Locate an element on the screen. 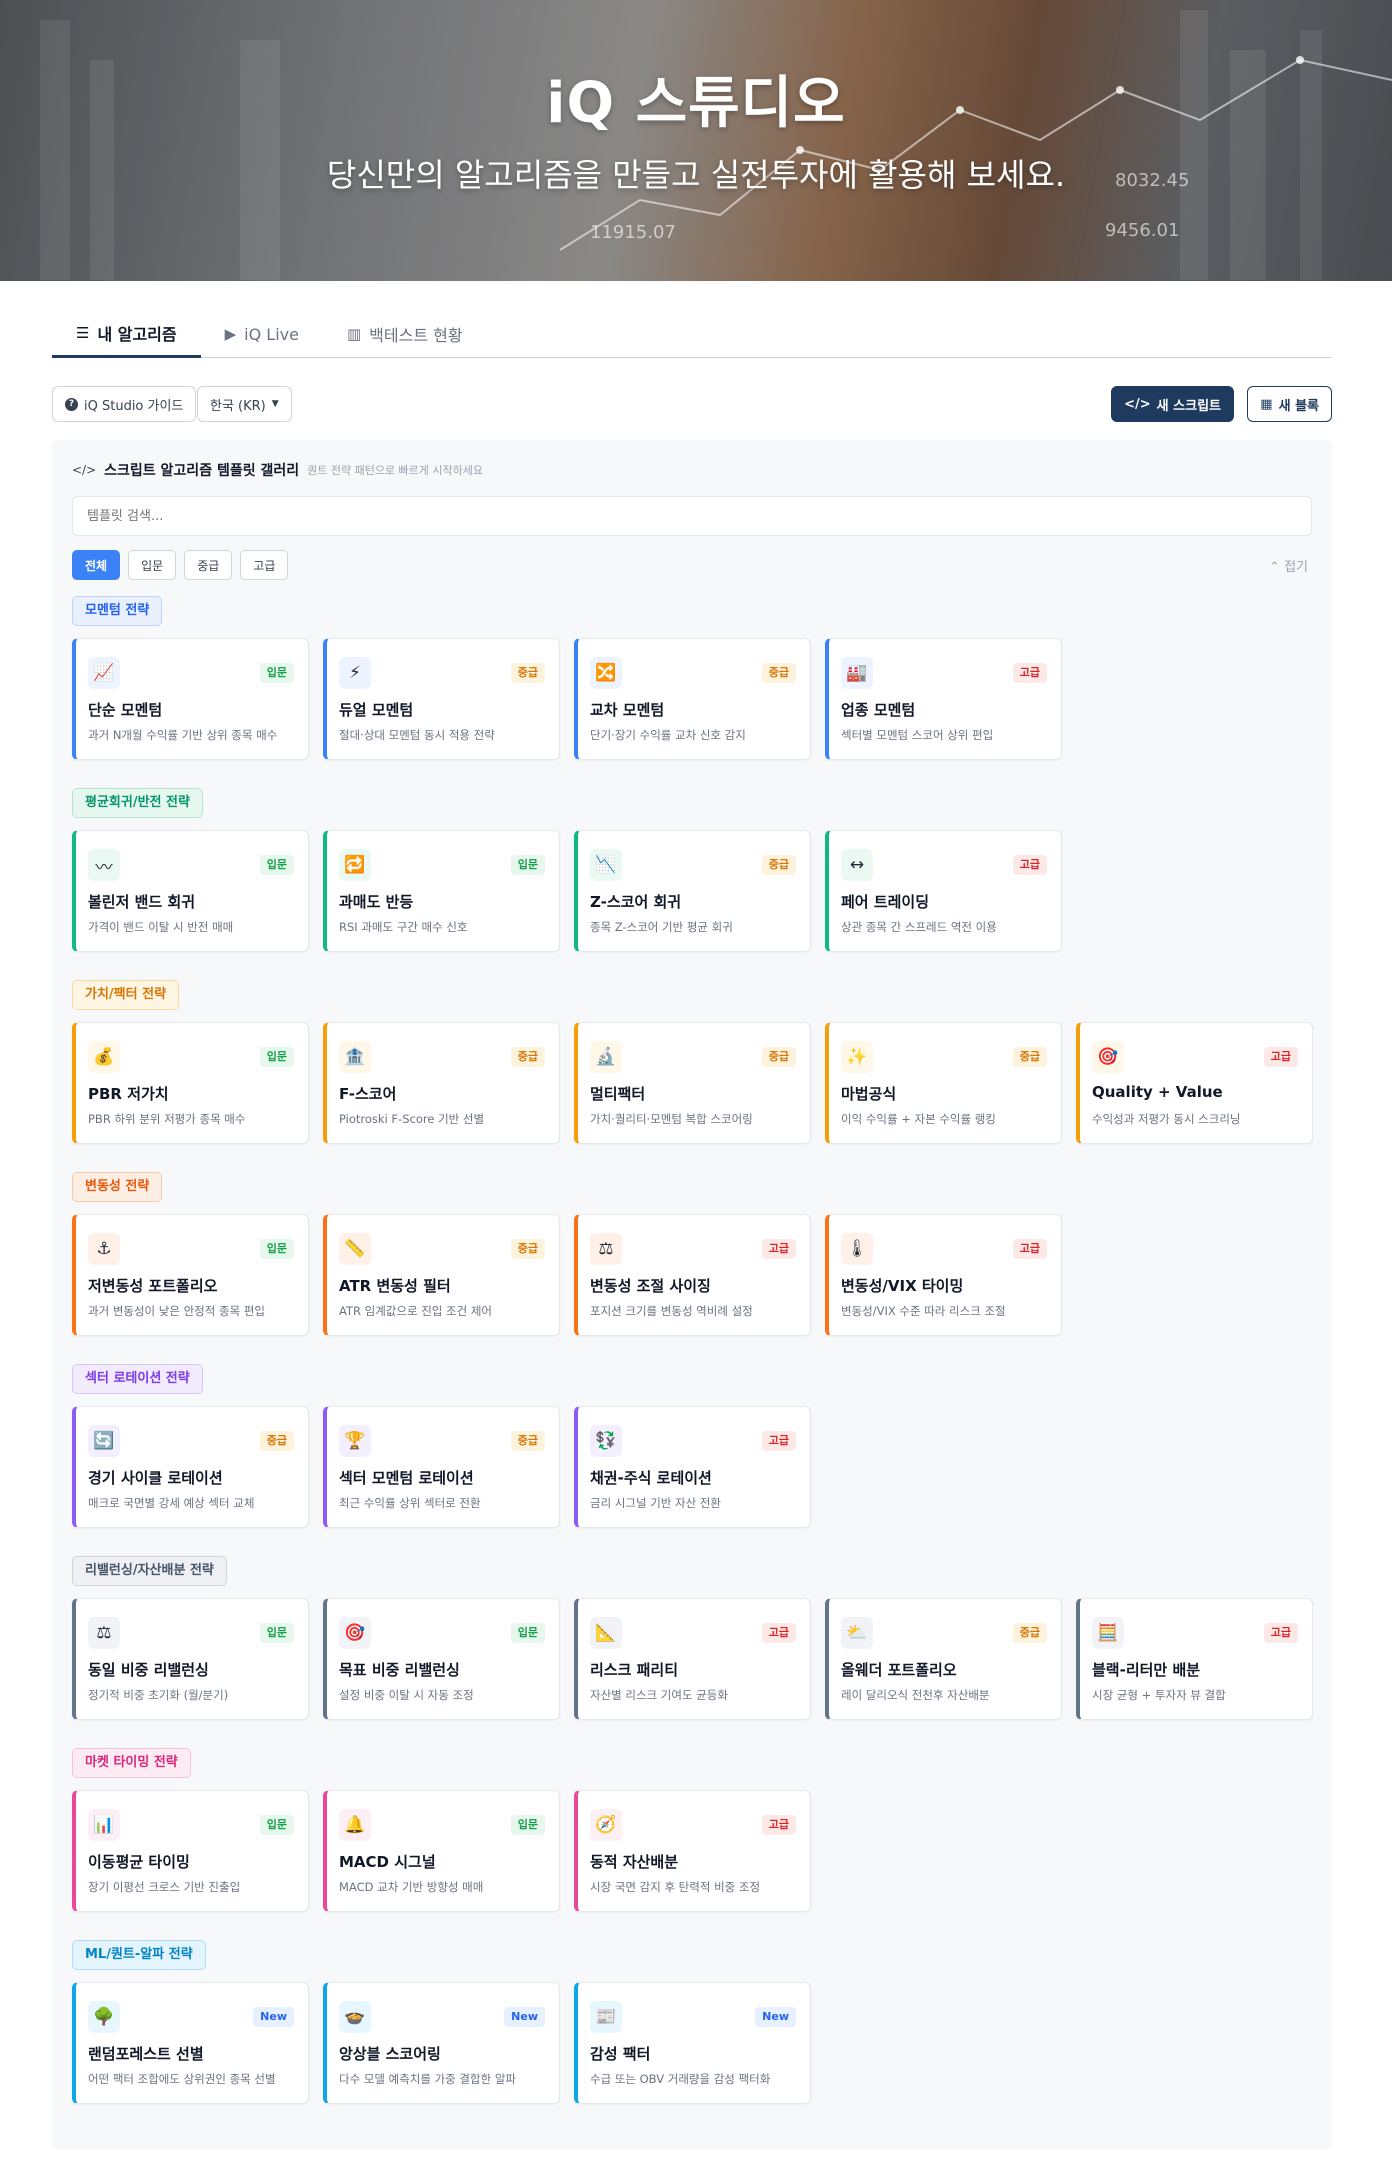  template-card-title: 듀얼 모멘텀 is located at coordinates (376, 710).